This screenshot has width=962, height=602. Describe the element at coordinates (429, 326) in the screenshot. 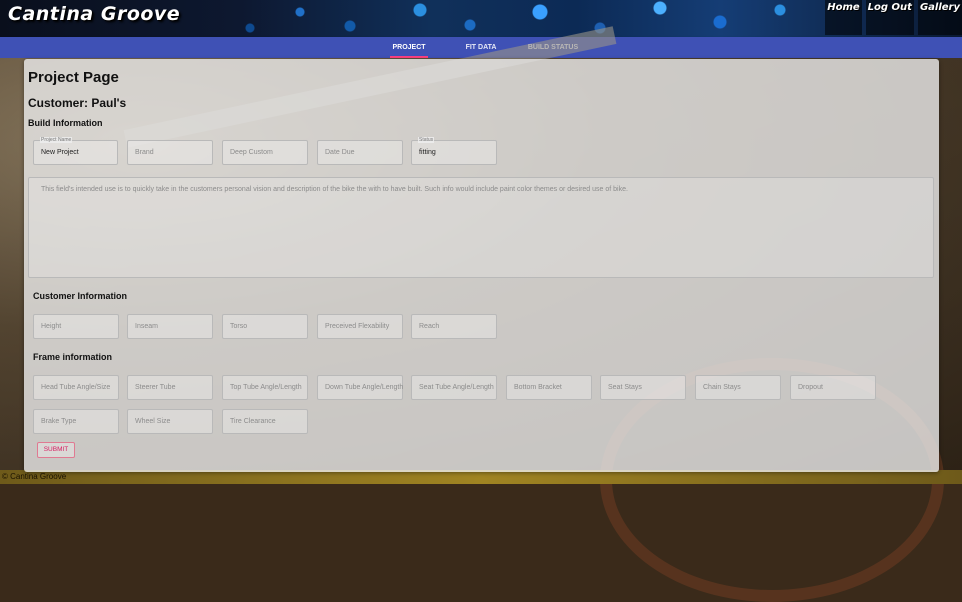

I see `reach-placeholder: Reach` at that location.